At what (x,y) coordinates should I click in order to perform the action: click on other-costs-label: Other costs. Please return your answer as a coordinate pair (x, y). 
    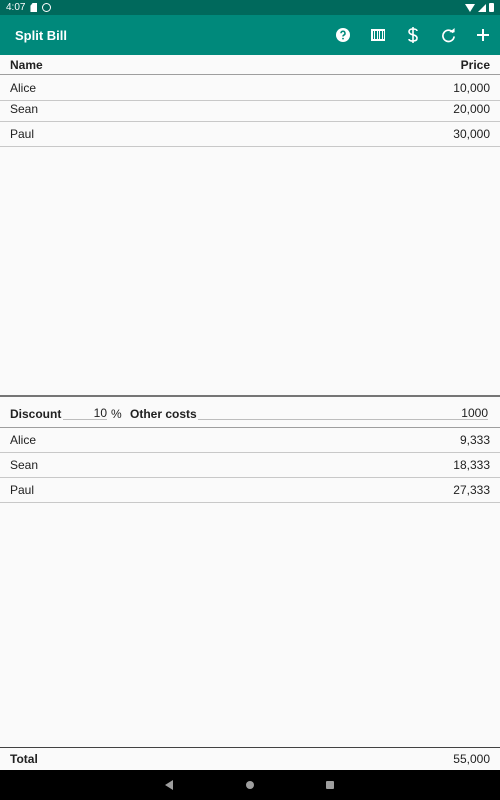
    Looking at the image, I should click on (163, 414).